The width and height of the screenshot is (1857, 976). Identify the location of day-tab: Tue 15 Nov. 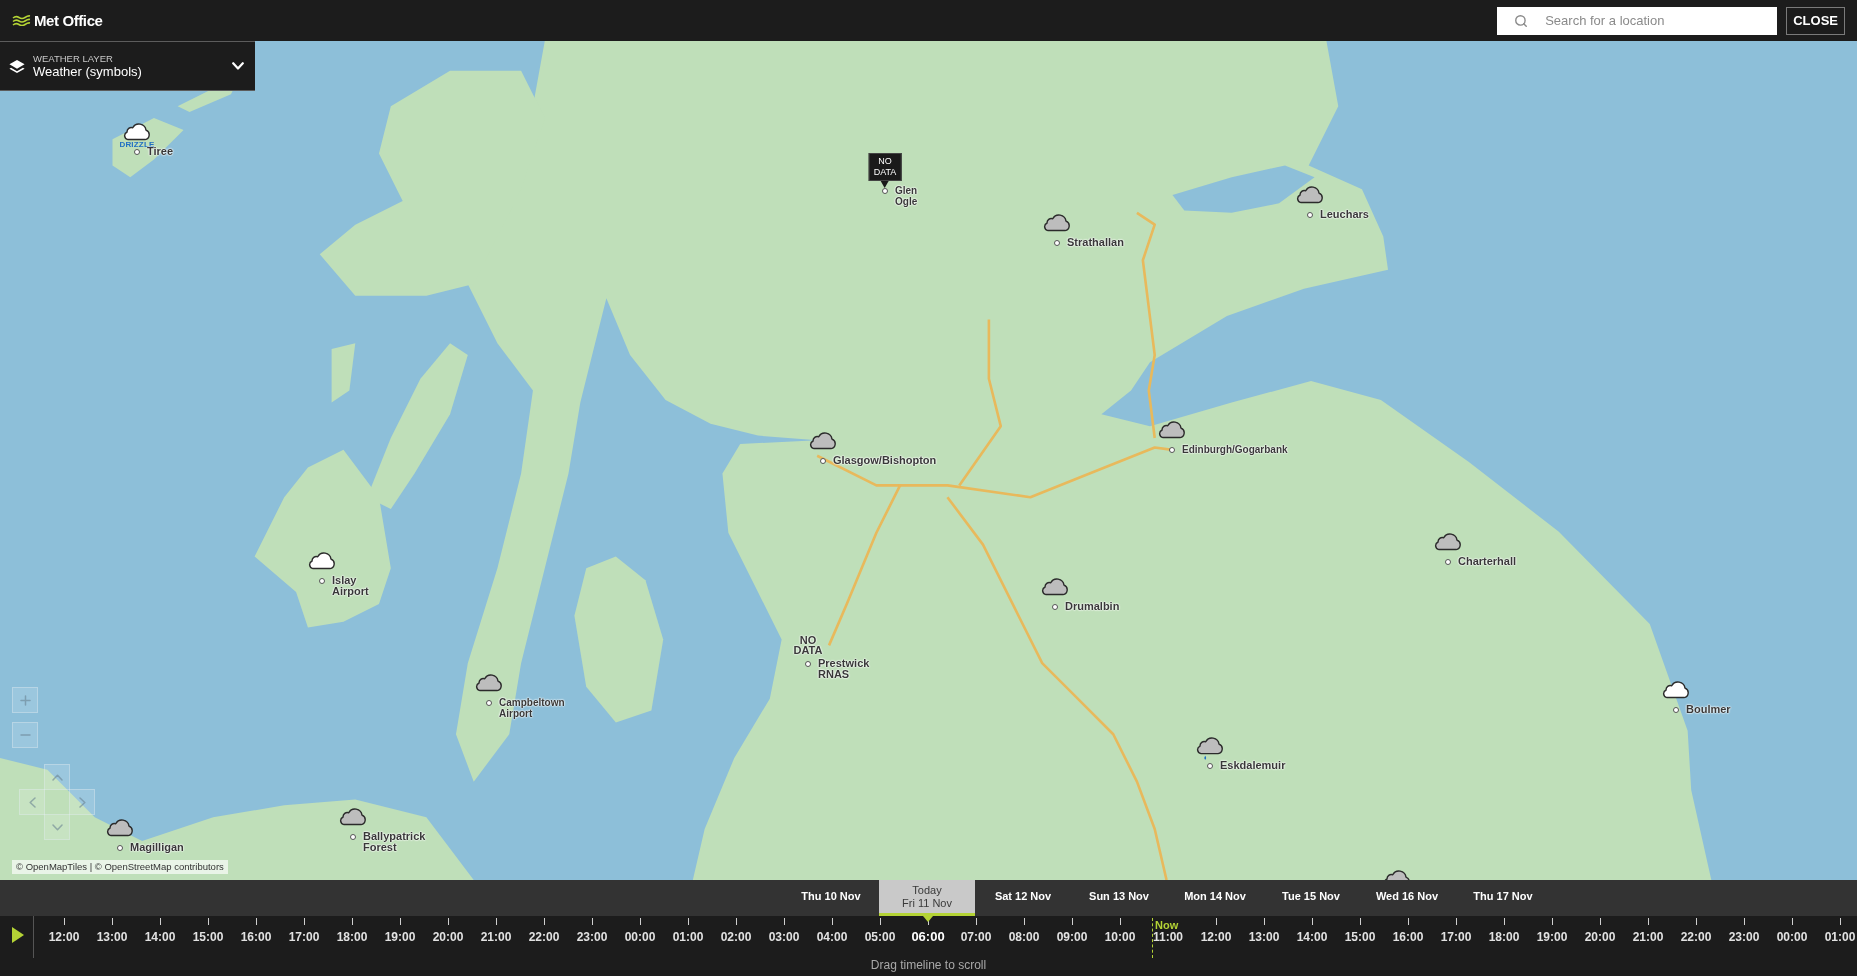
(1311, 898).